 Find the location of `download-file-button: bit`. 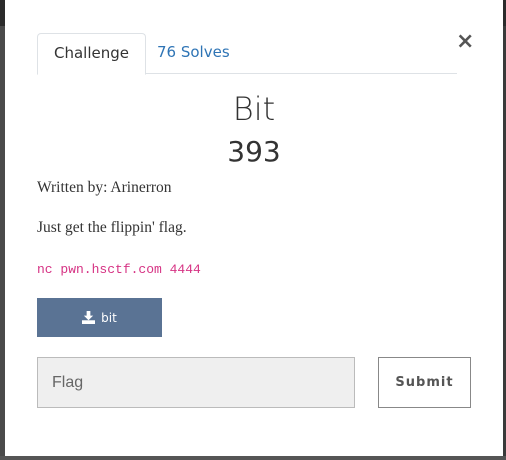

download-file-button: bit is located at coordinates (99, 317).